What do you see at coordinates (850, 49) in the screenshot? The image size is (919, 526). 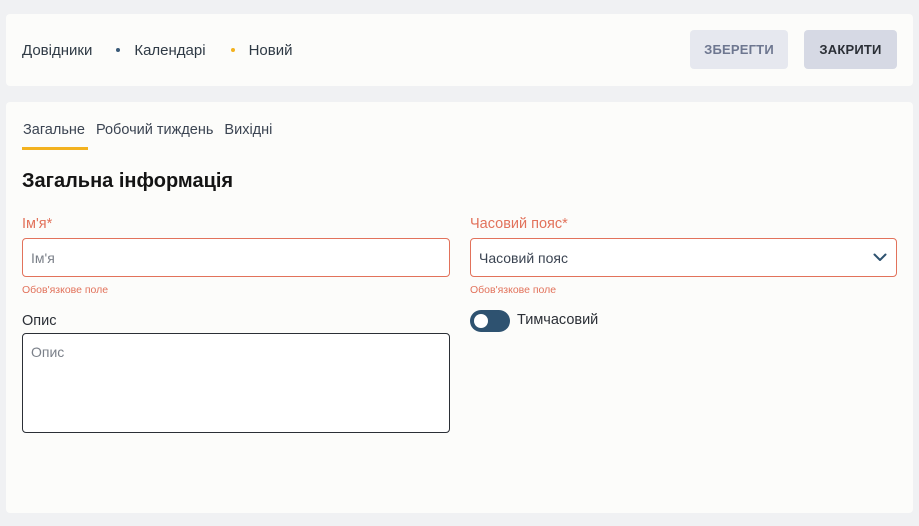 I see `close-button: ЗАКРИТИ` at bounding box center [850, 49].